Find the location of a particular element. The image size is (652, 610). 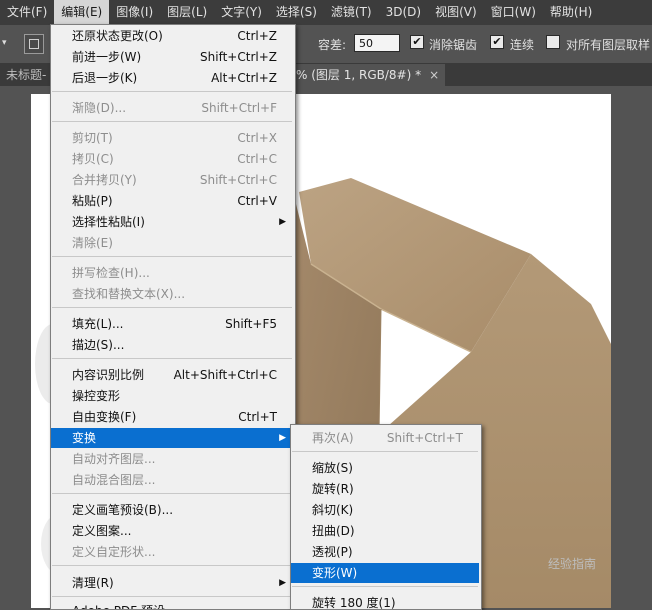

menu-item-perspective: 透视(P) is located at coordinates (385, 552).